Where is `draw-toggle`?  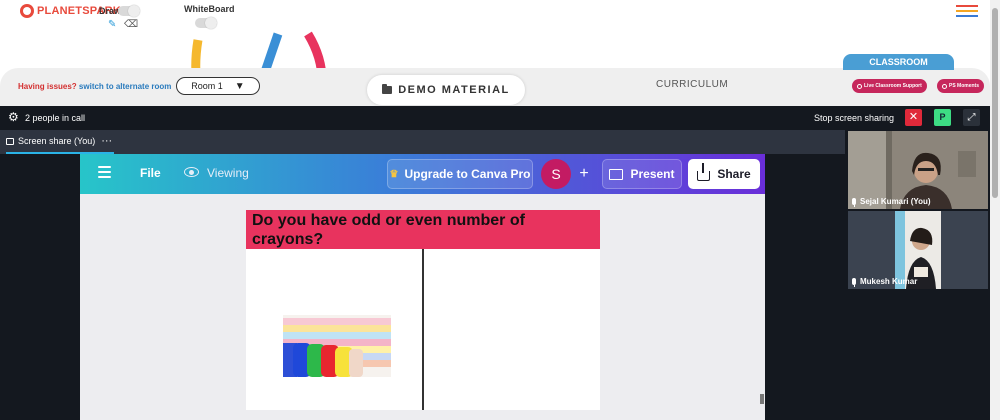 draw-toggle is located at coordinates (129, 11).